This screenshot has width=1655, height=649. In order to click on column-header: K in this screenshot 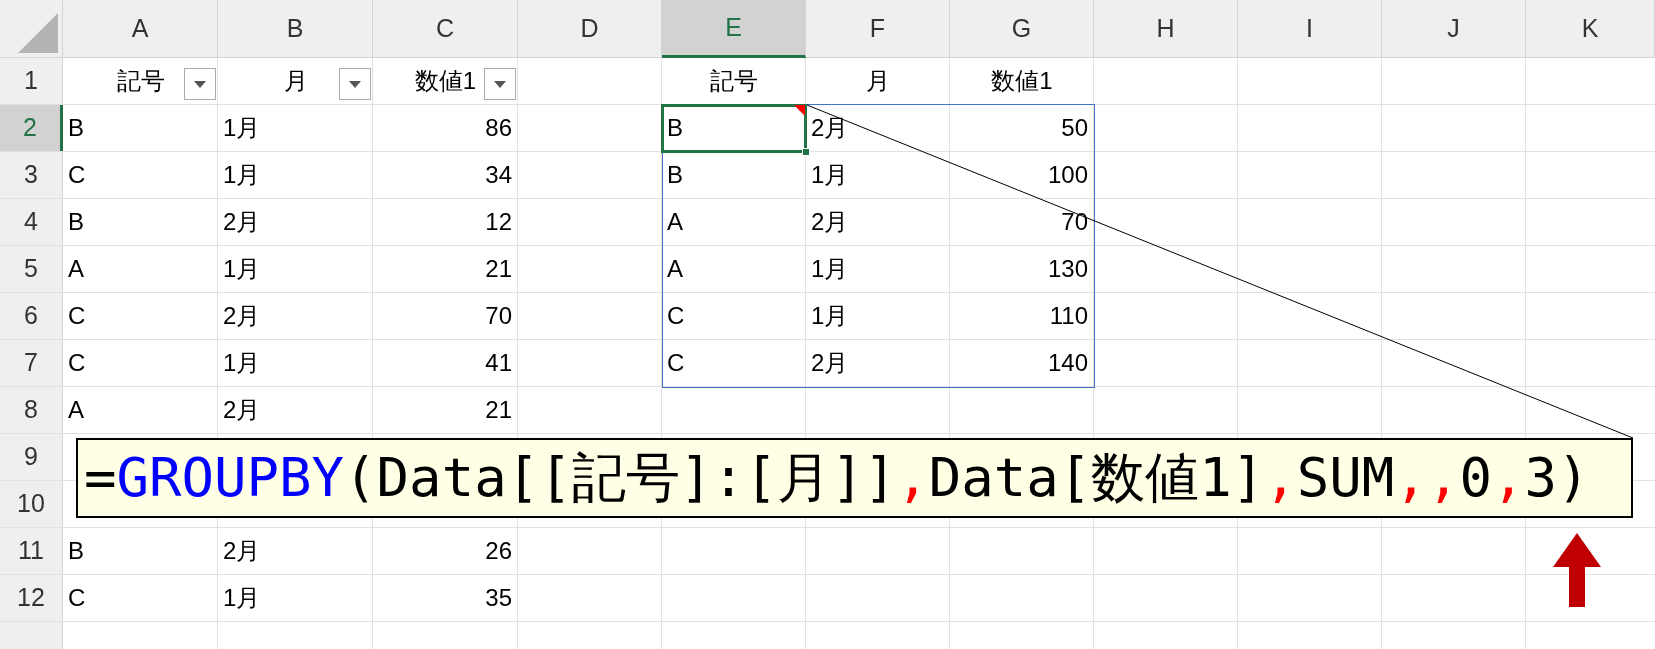, I will do `click(1590, 29)`.